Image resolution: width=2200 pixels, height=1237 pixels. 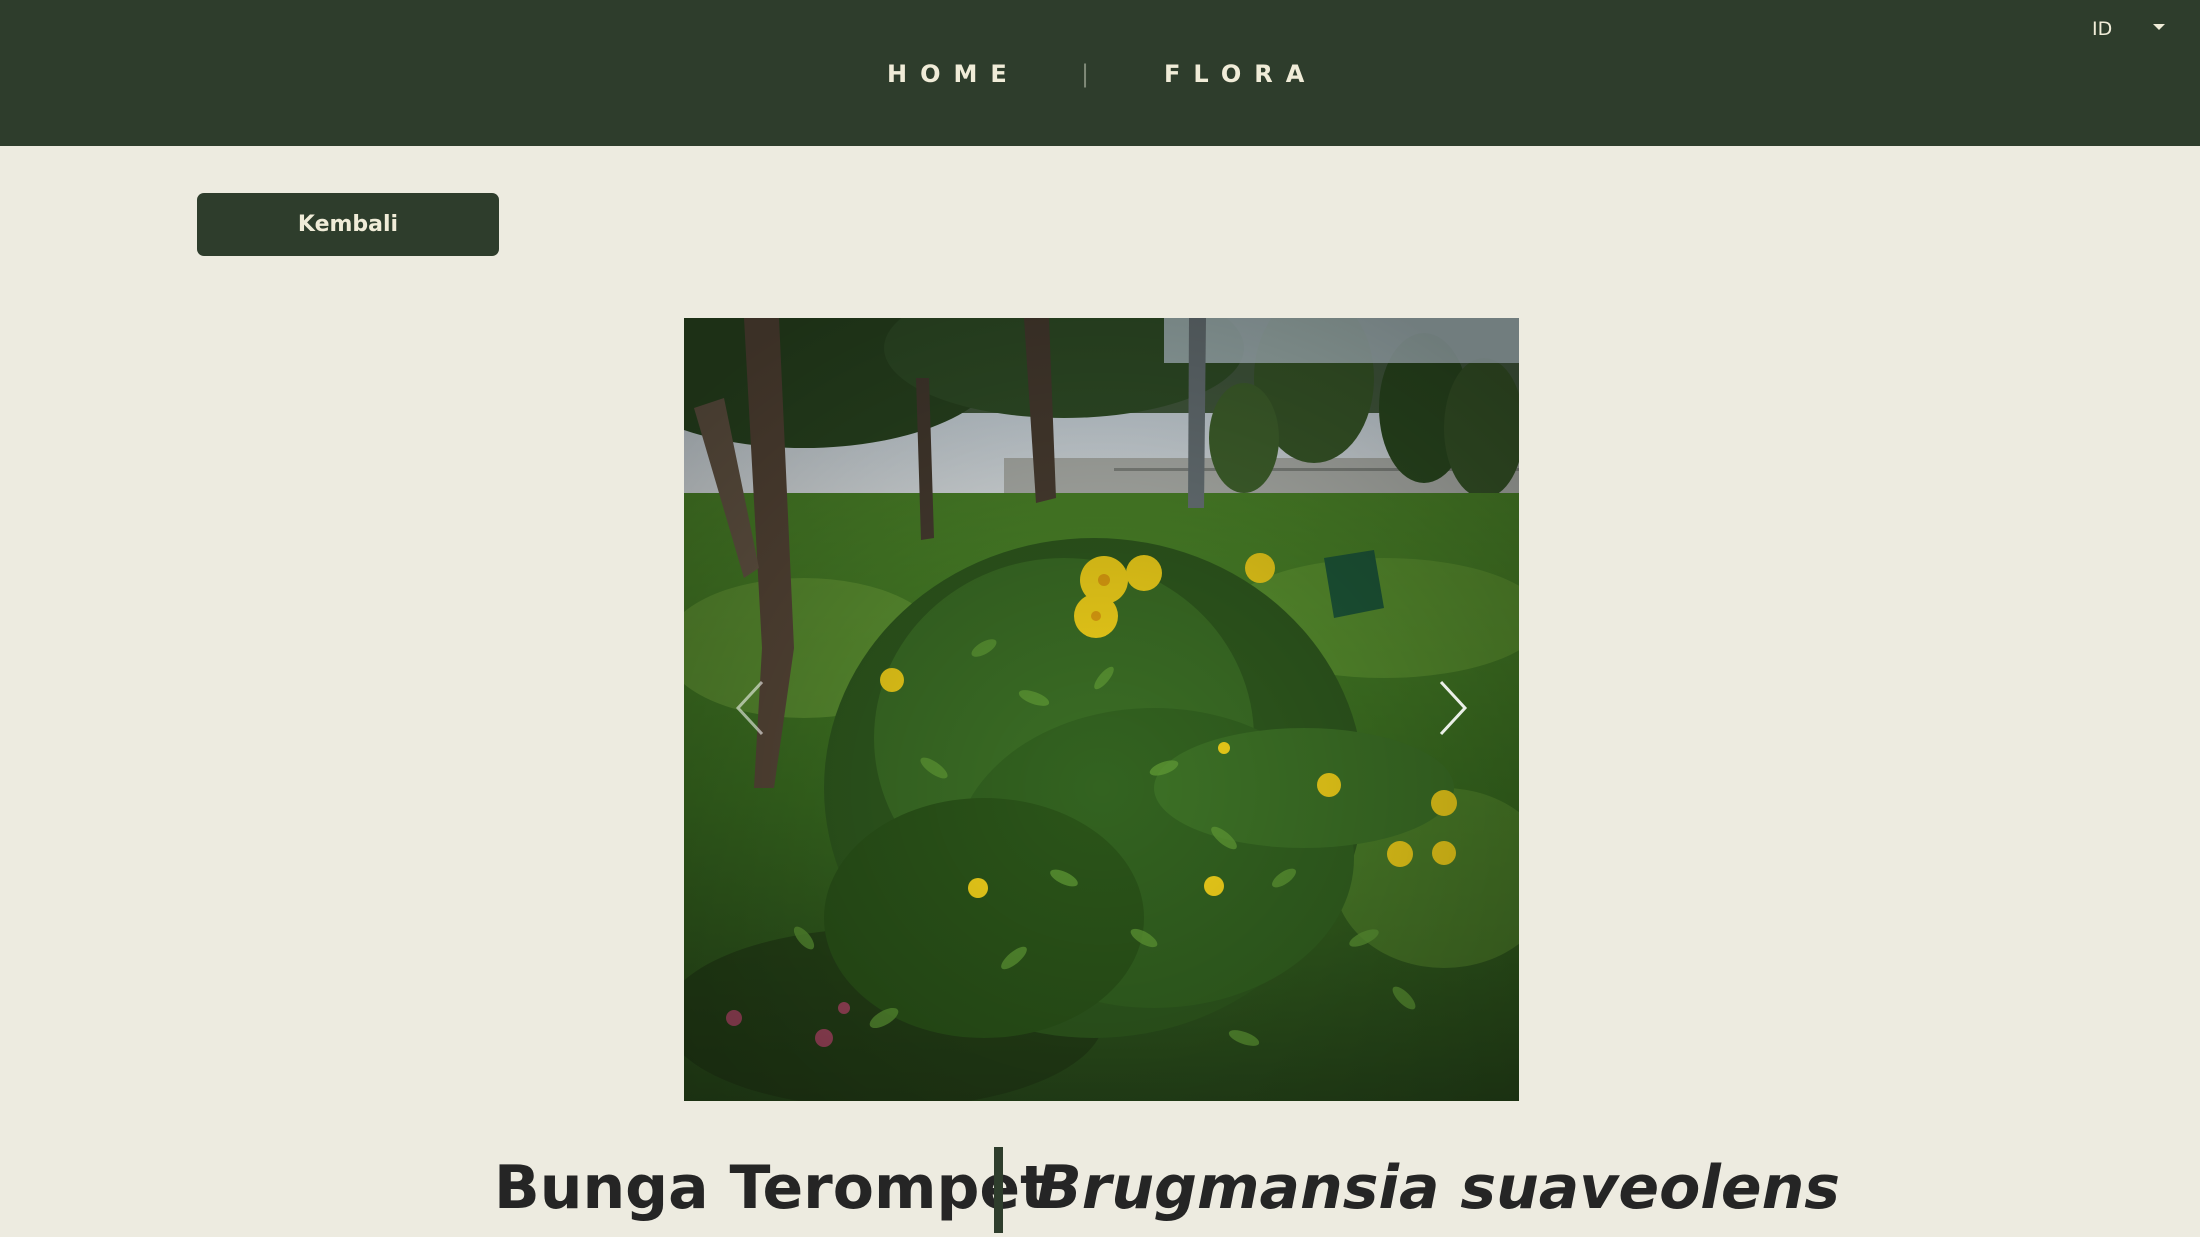 What do you see at coordinates (2132, 29) in the screenshot?
I see `language-dropdown: ID` at bounding box center [2132, 29].